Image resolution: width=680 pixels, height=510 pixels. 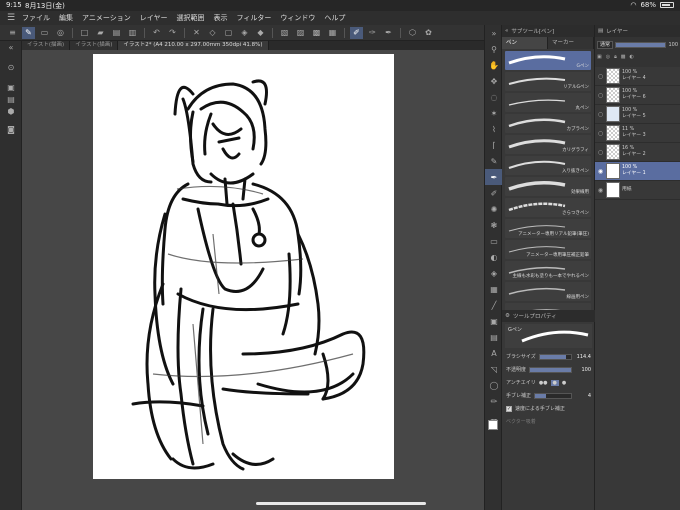 What do you see at coordinates (548, 291) in the screenshot?
I see `brush-item: 線画用ペン` at bounding box center [548, 291].